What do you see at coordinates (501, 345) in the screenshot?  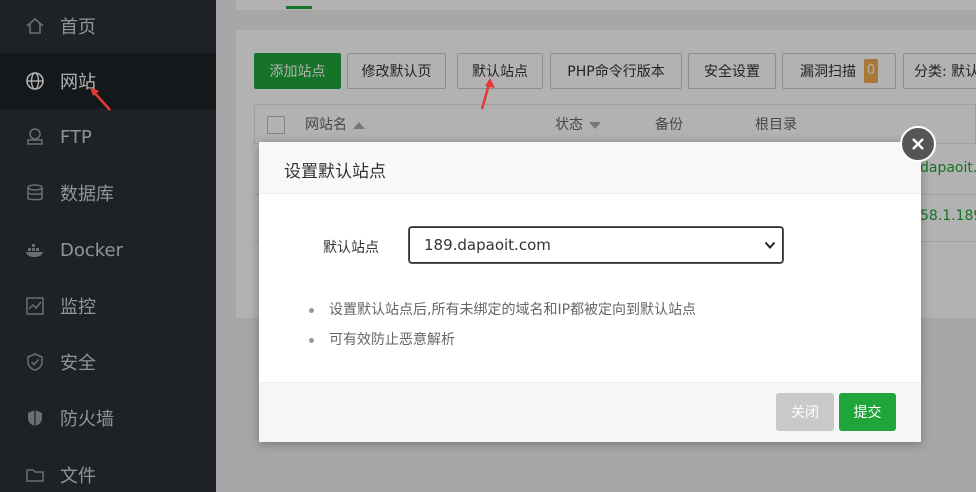 I see `tip-item: 可有效防止恶意解析` at bounding box center [501, 345].